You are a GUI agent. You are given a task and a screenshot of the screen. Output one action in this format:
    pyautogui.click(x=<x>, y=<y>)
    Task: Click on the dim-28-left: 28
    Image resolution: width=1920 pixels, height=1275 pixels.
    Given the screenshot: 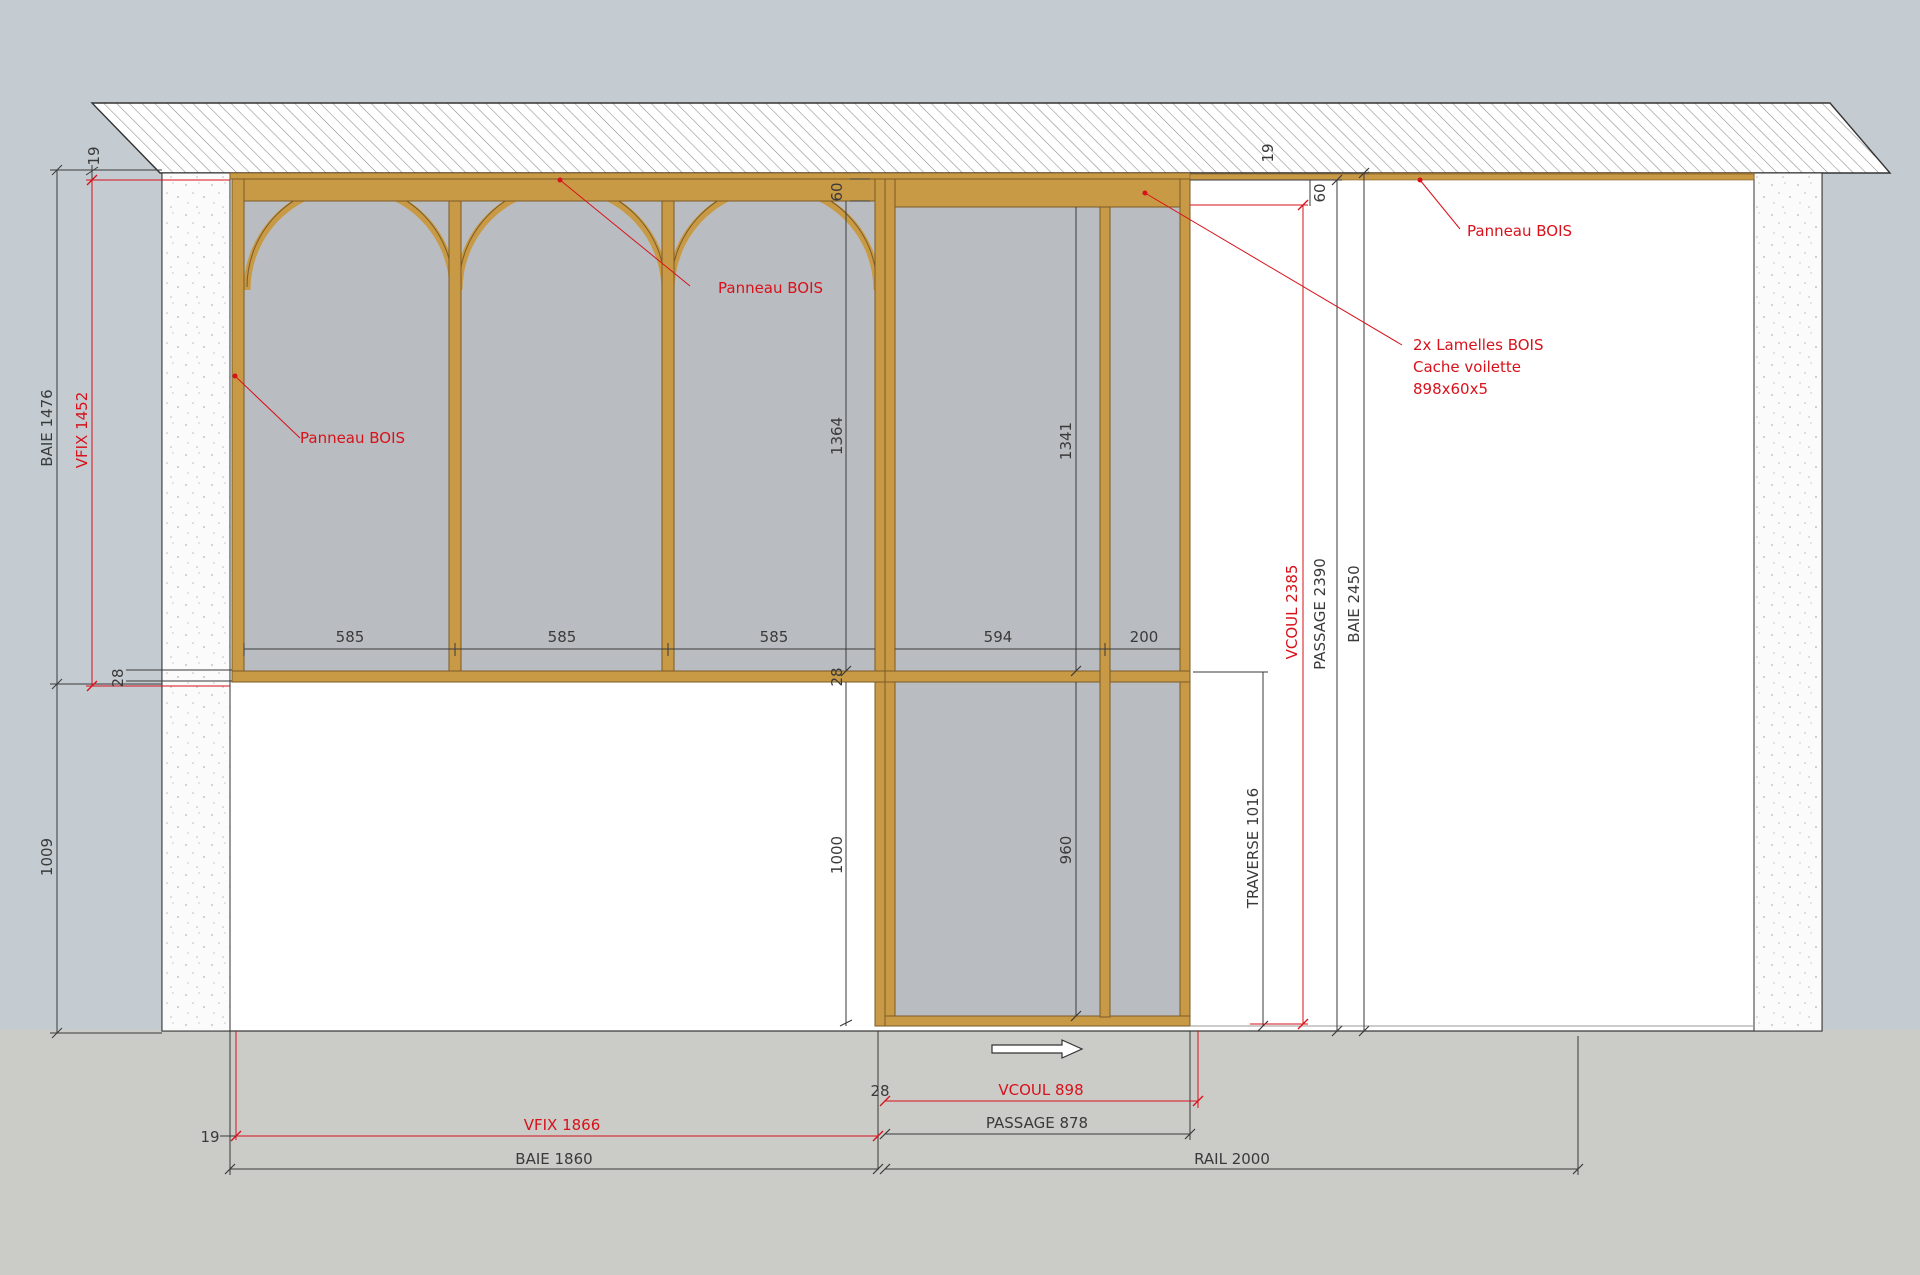 What is the action you would take?
    pyautogui.click(x=118, y=677)
    